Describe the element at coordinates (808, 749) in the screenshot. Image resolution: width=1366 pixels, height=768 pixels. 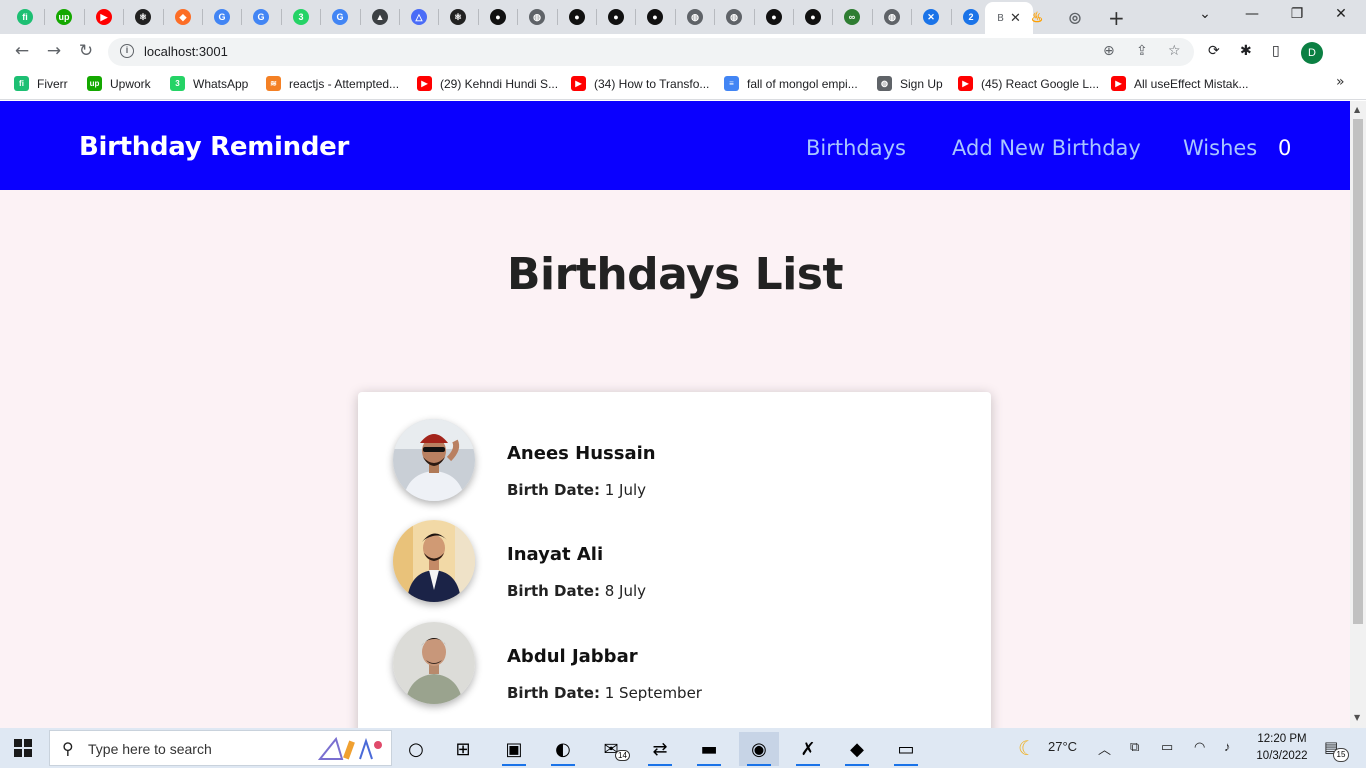
I see `vscode-taskbar-button: ✗` at that location.